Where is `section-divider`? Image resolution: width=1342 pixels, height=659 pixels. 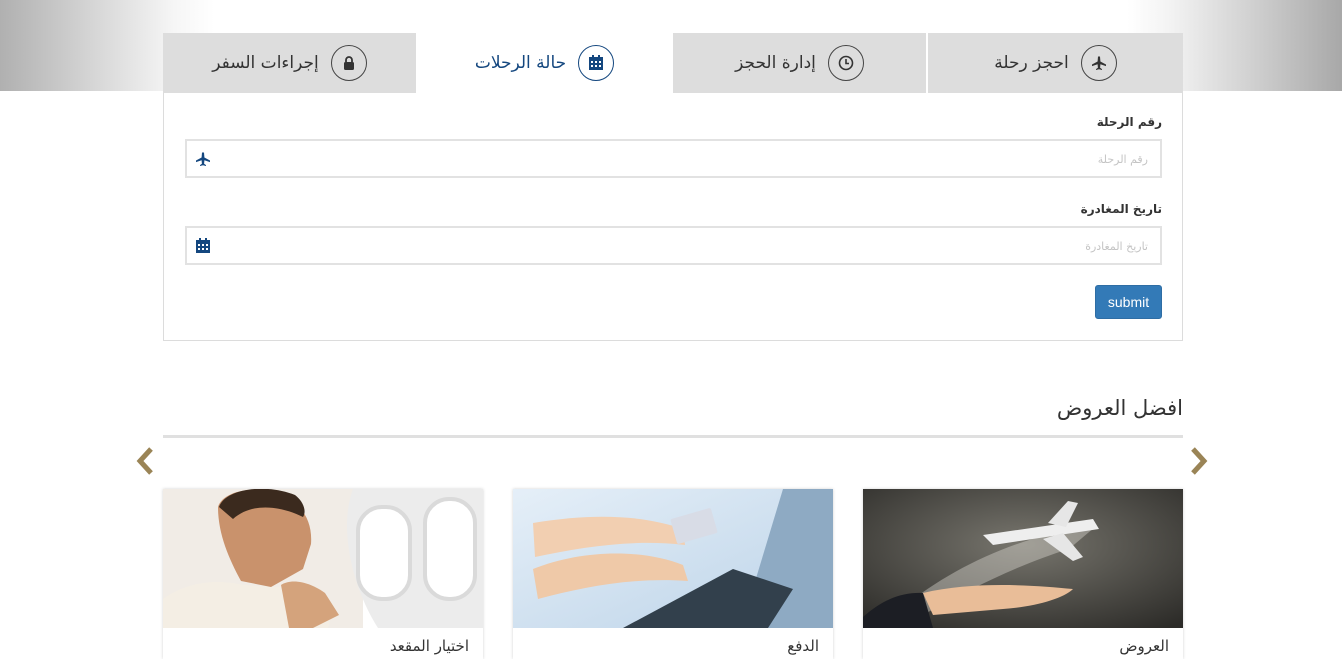 section-divider is located at coordinates (673, 436).